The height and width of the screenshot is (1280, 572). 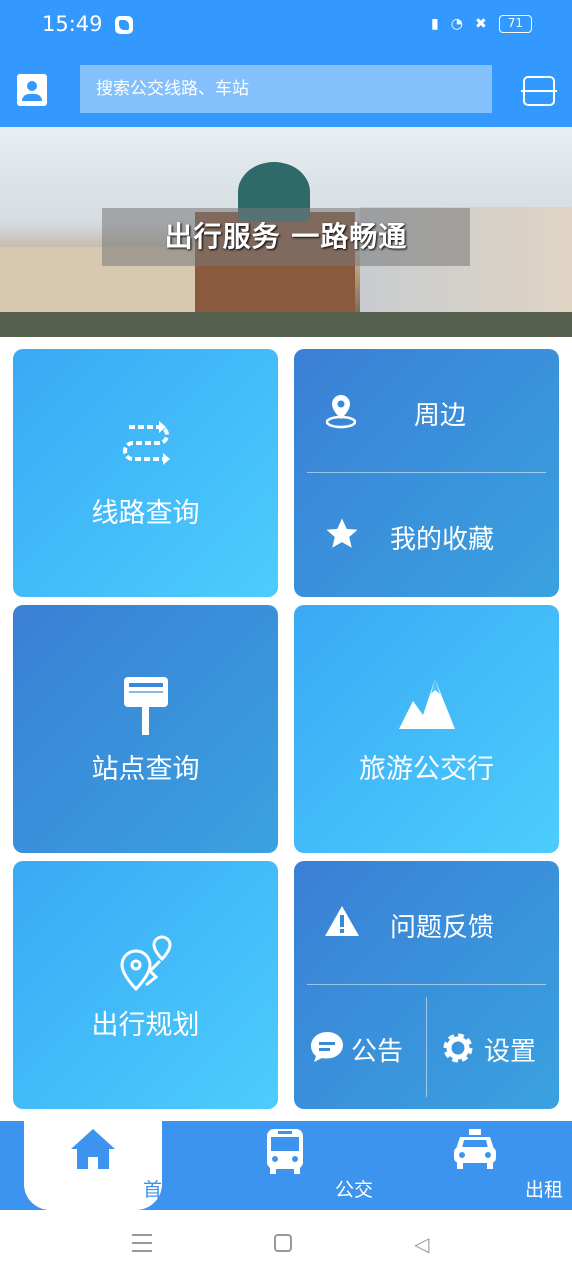 What do you see at coordinates (480, 24) in the screenshot?
I see `sim-icon: ✖` at bounding box center [480, 24].